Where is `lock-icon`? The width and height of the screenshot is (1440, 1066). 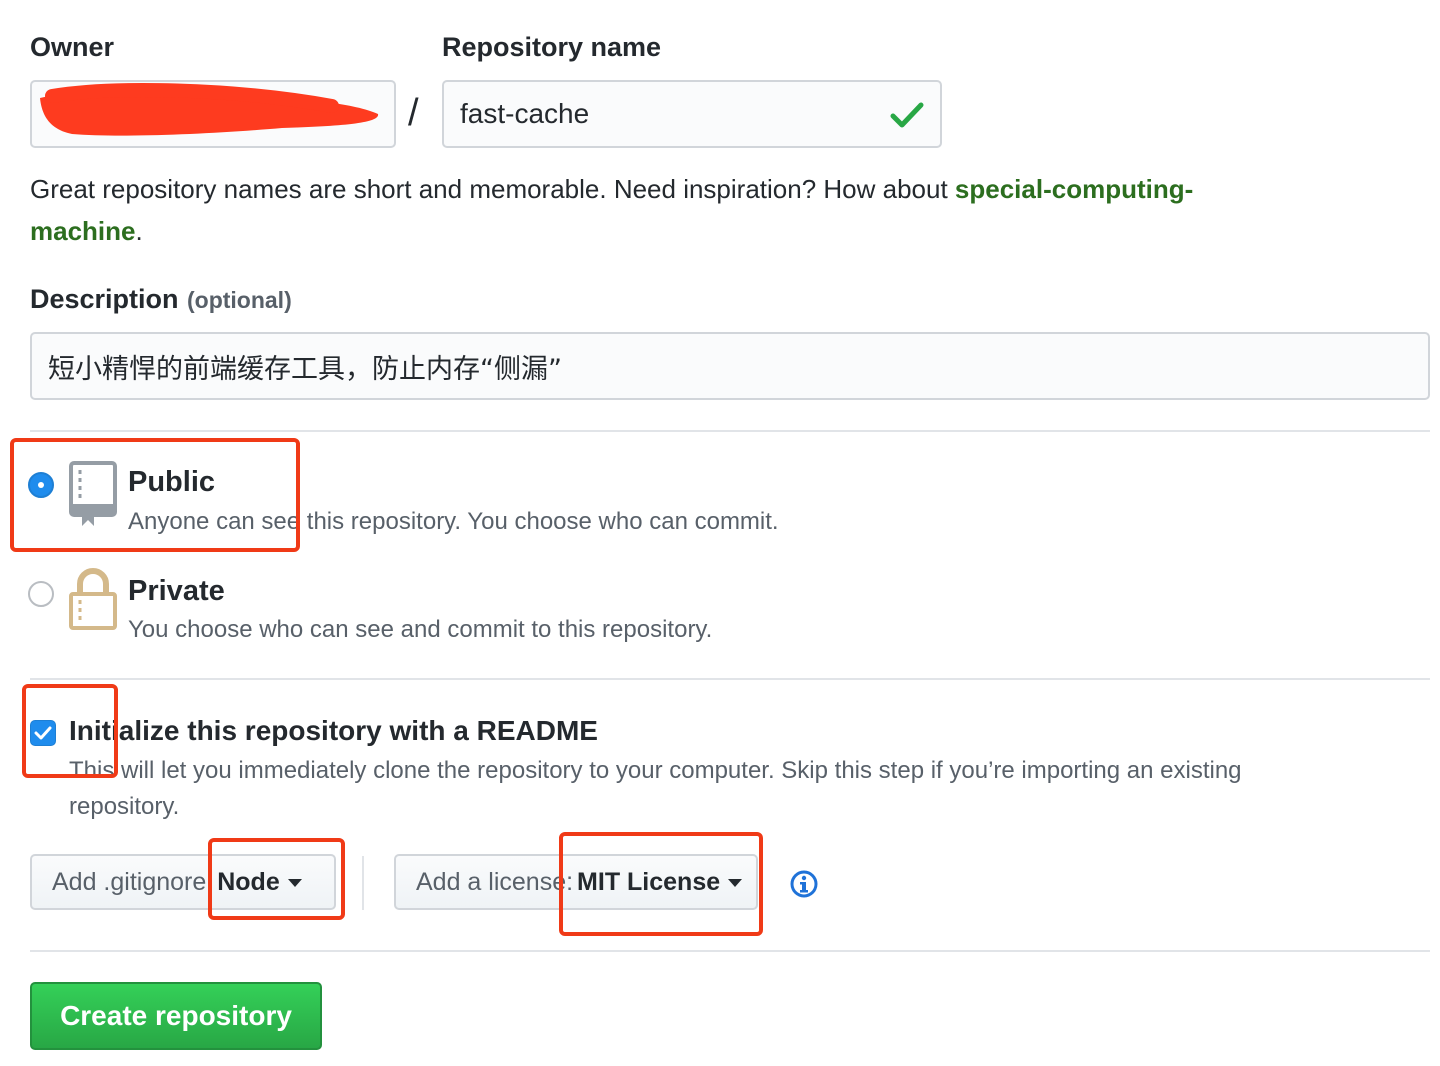
lock-icon is located at coordinates (94, 602).